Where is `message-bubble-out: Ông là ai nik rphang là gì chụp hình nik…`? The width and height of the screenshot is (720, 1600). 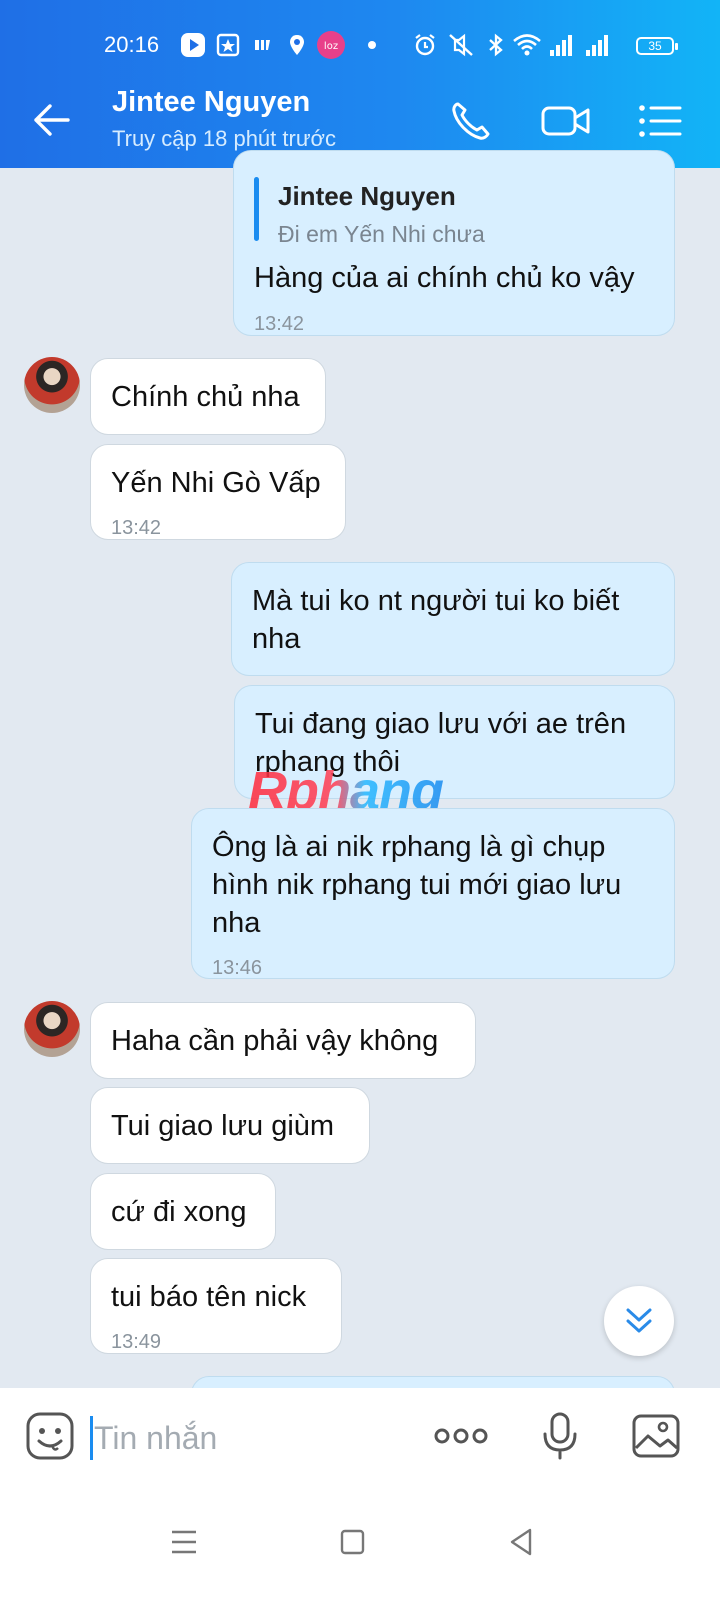 message-bubble-out: Ông là ai nik rphang là gì chụp hình nik… is located at coordinates (433, 893).